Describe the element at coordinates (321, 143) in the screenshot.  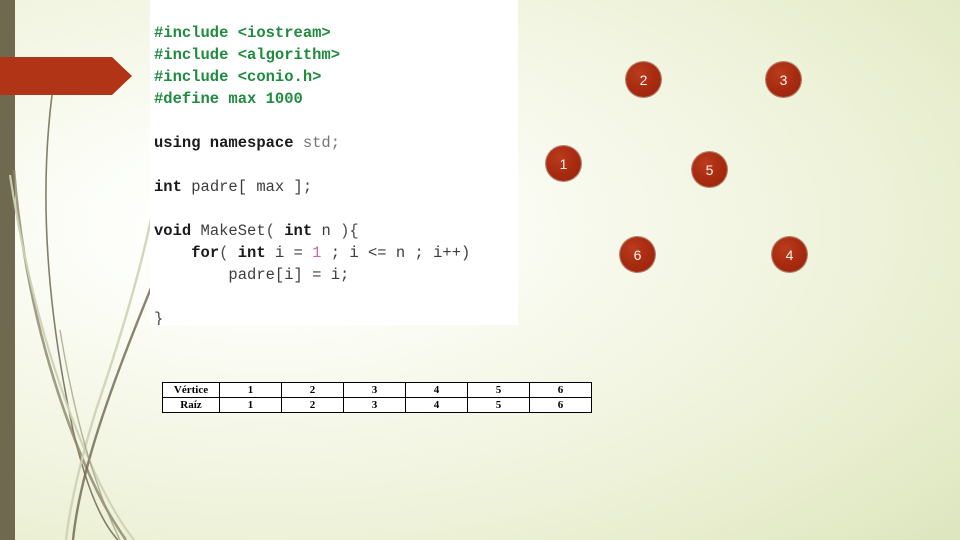
I see `code-token: std;` at that location.